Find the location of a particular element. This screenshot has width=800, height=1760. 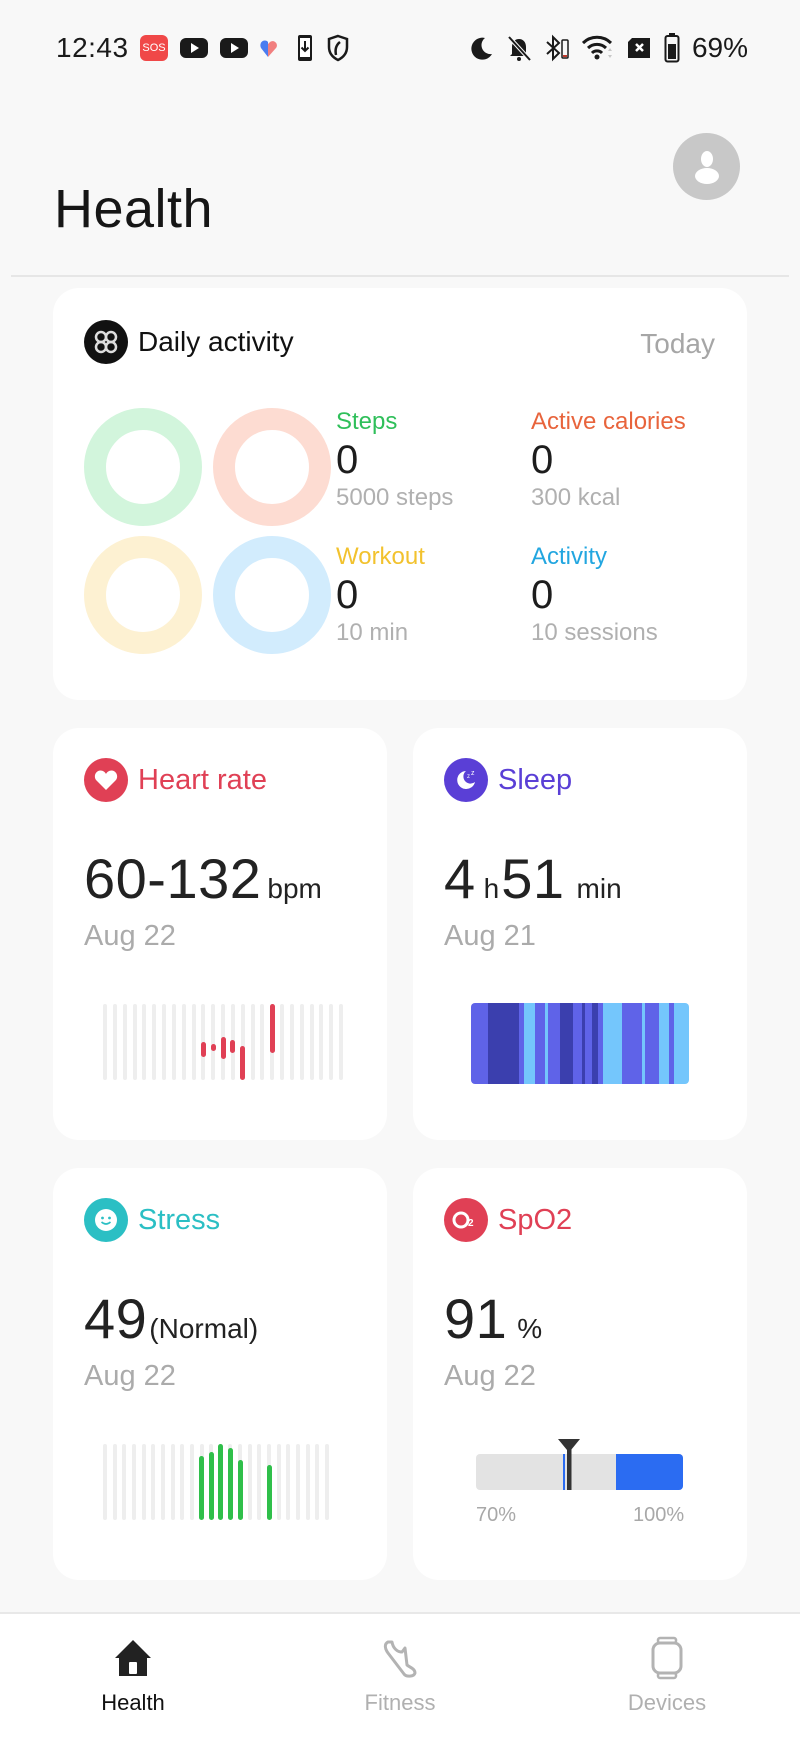

bell-muted-icon is located at coordinates (519, 48).